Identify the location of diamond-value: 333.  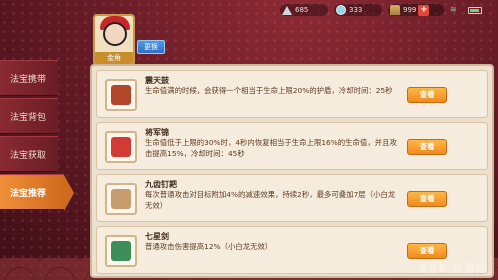
(356, 10).